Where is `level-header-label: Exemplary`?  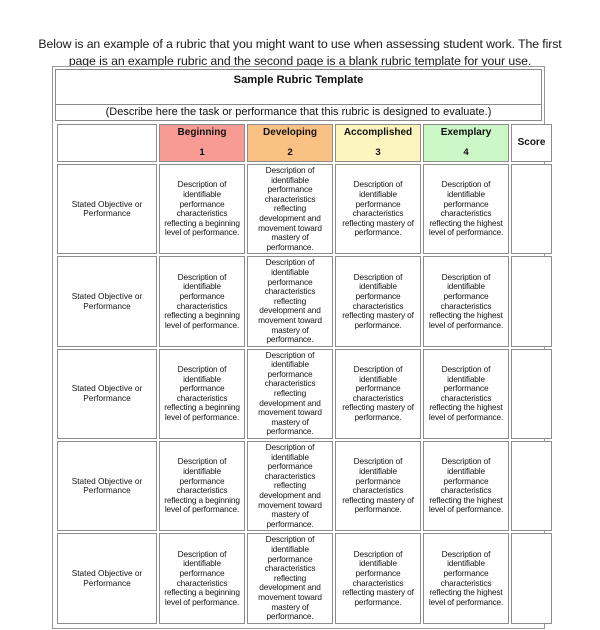
level-header-label: Exemplary is located at coordinates (466, 132).